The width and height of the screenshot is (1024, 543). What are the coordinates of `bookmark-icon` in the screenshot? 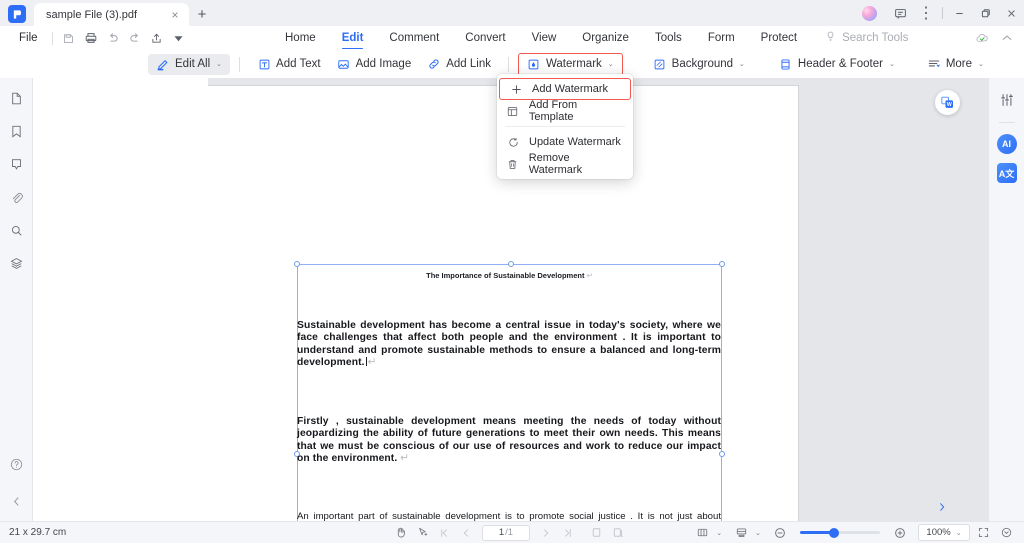 It's located at (16, 131).